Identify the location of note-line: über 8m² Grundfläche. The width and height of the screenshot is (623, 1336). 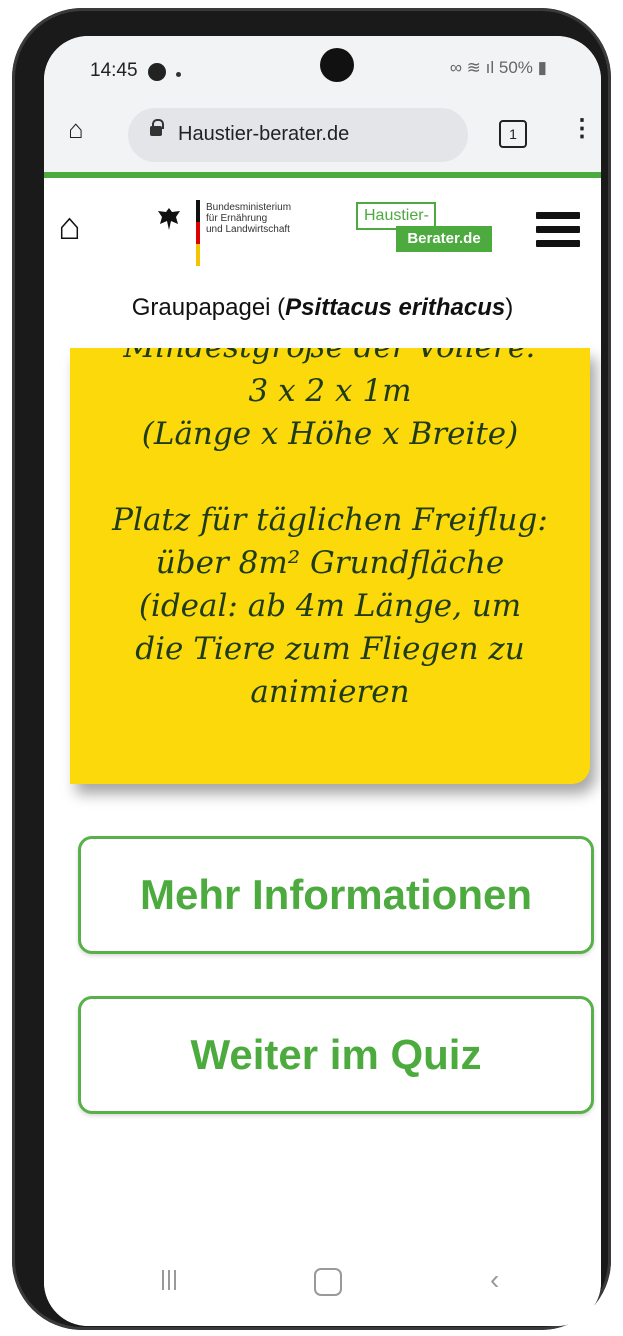
(330, 563).